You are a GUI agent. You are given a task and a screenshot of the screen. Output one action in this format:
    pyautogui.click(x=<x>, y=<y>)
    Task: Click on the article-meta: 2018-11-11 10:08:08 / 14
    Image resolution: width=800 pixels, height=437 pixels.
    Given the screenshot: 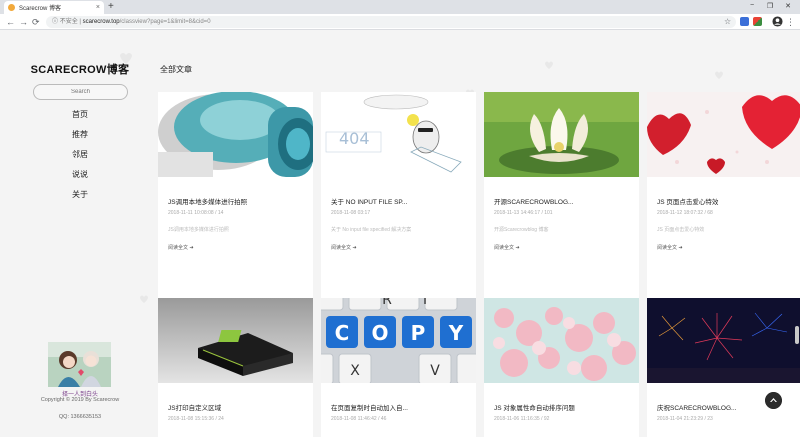 What is the action you would take?
    pyautogui.click(x=196, y=213)
    